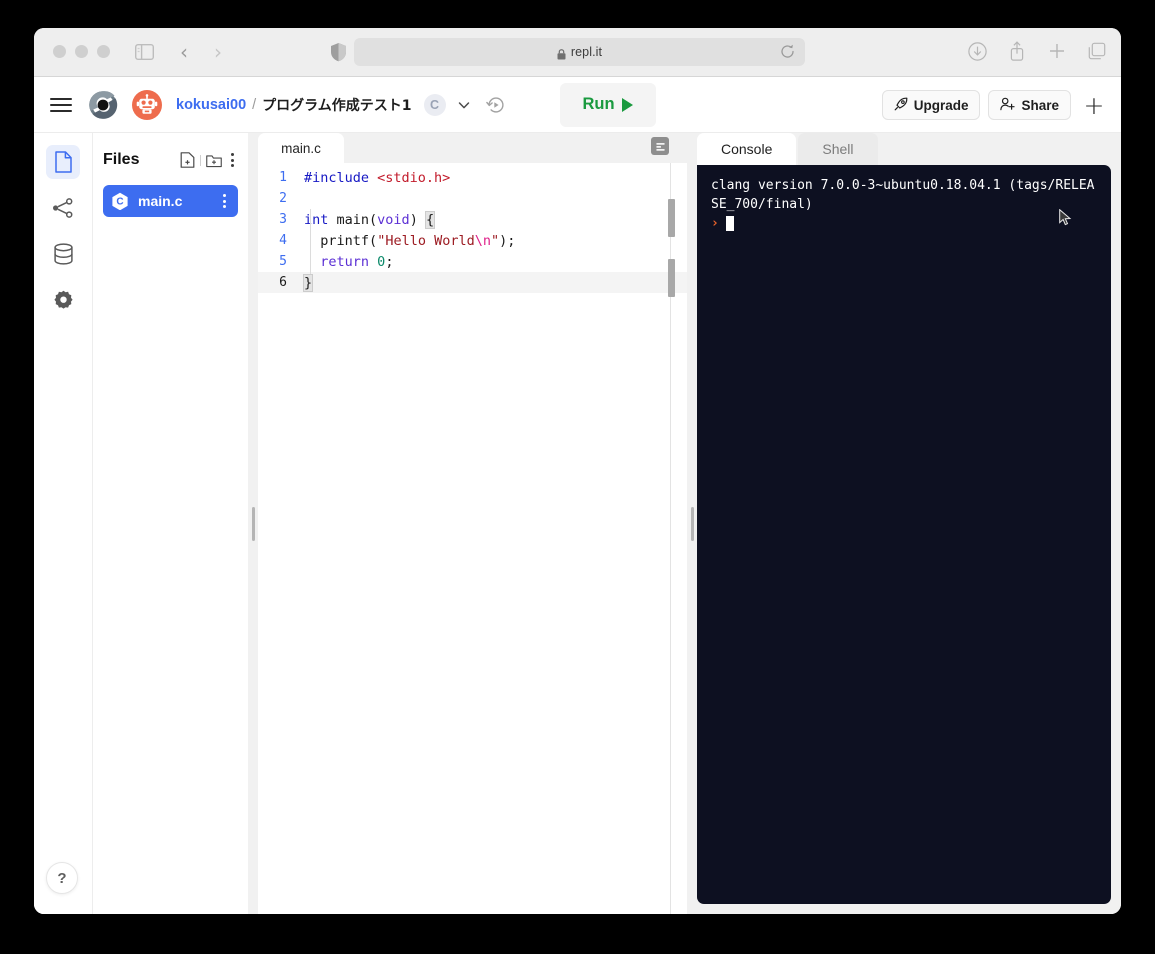  I want to click on close-window-button, so click(59, 51).